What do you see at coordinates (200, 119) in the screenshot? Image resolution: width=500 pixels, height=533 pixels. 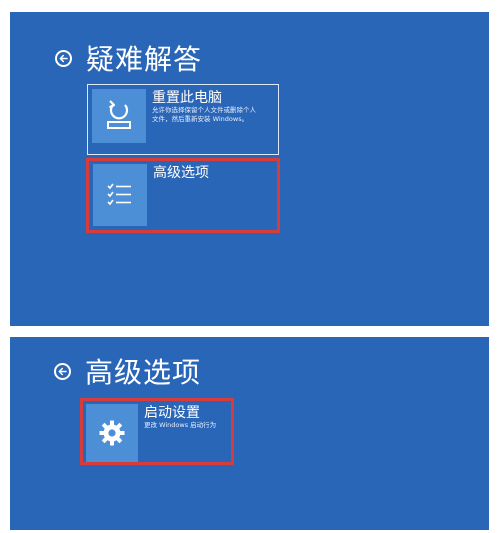 I see `tile-description: 文件，然后重新安装 Windows。` at bounding box center [200, 119].